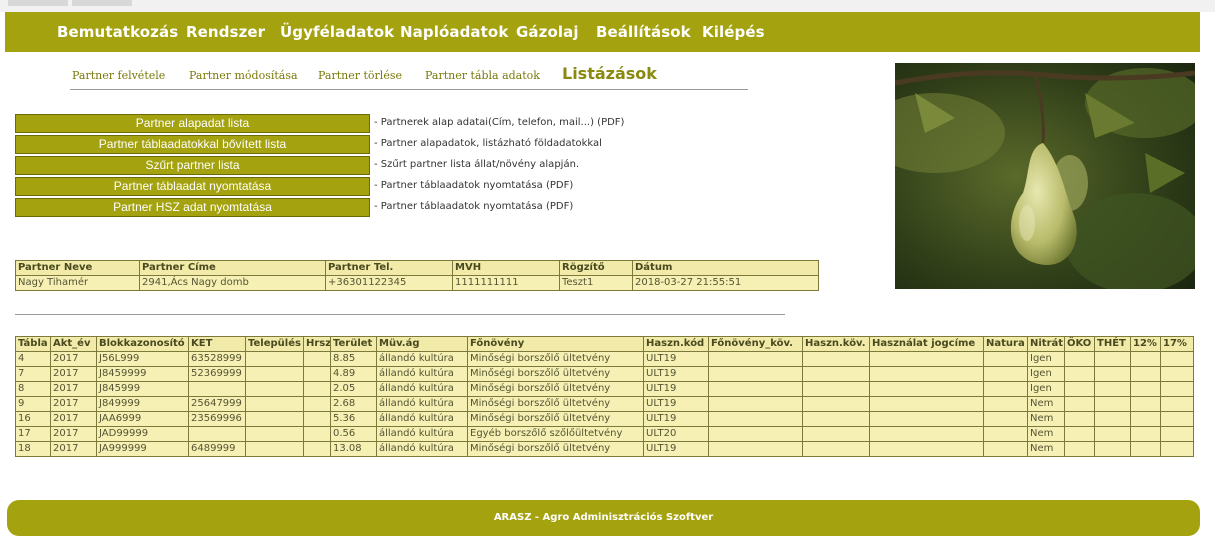 Image resolution: width=1215 pixels, height=539 pixels. What do you see at coordinates (77, 283) in the screenshot?
I see `table-cell: Nagy Tihamér` at bounding box center [77, 283].